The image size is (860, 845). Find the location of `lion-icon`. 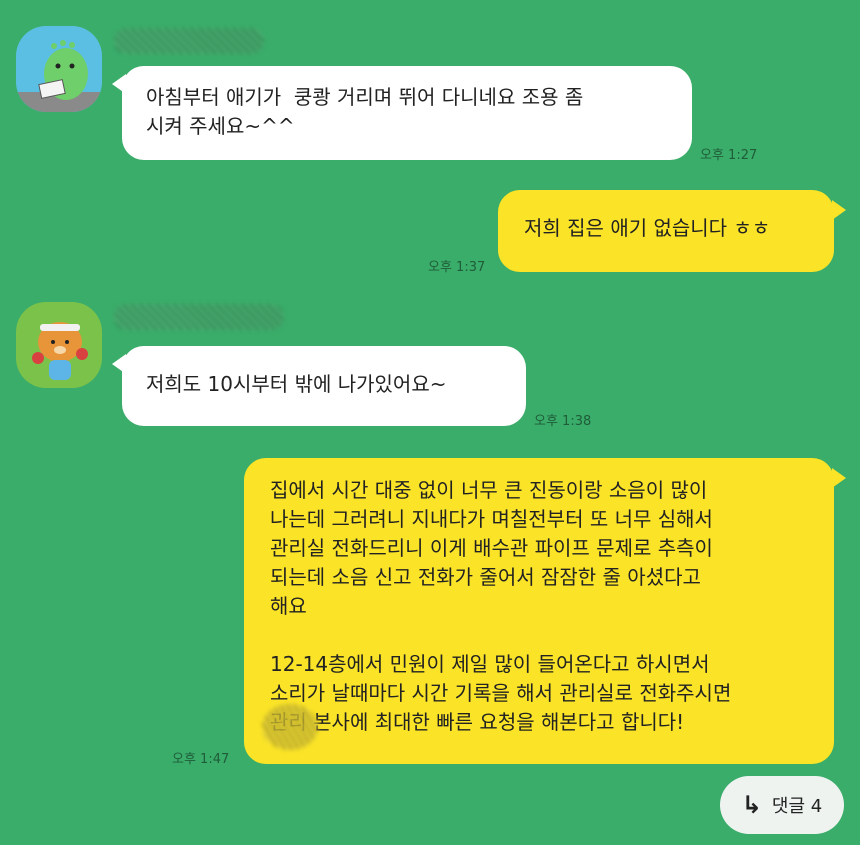

lion-icon is located at coordinates (59, 345).